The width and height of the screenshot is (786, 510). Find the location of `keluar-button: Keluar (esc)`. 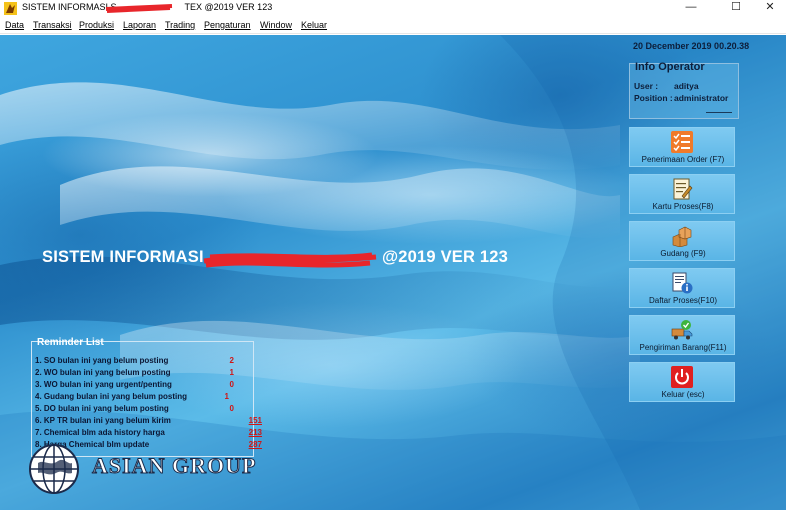

keluar-button: Keluar (esc) is located at coordinates (682, 382).